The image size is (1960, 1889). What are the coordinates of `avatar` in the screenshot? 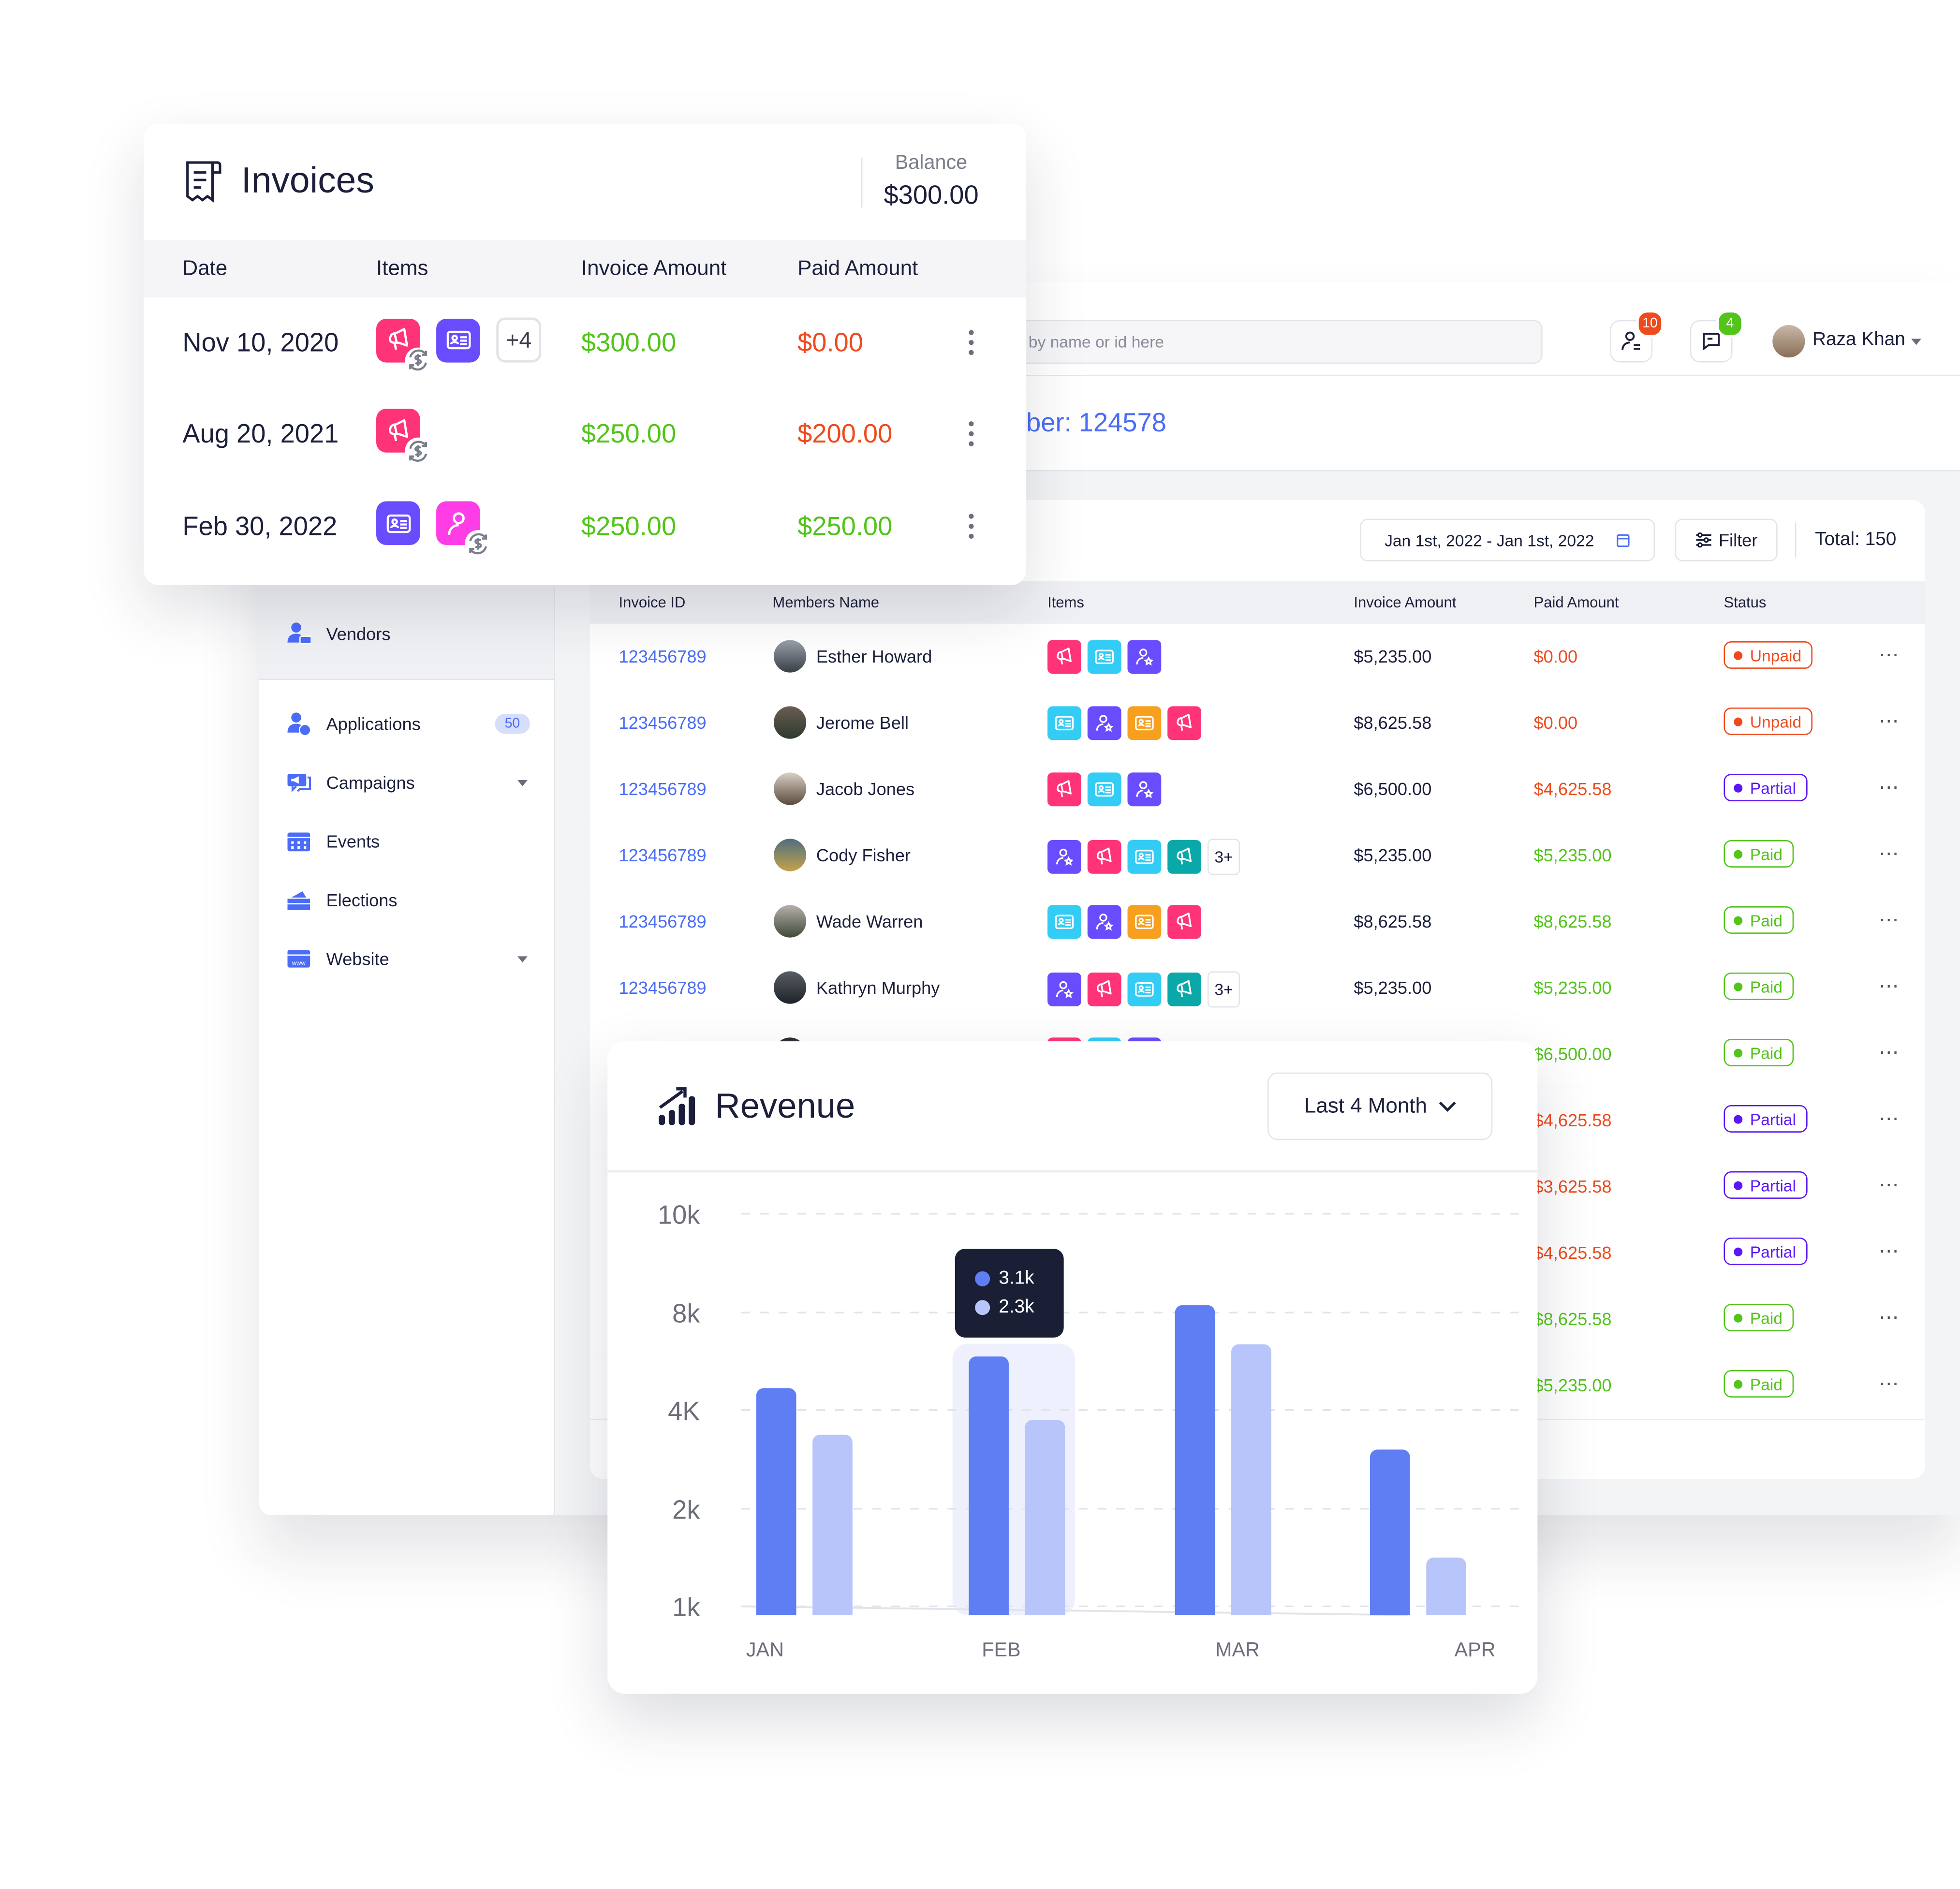 It's located at (790, 987).